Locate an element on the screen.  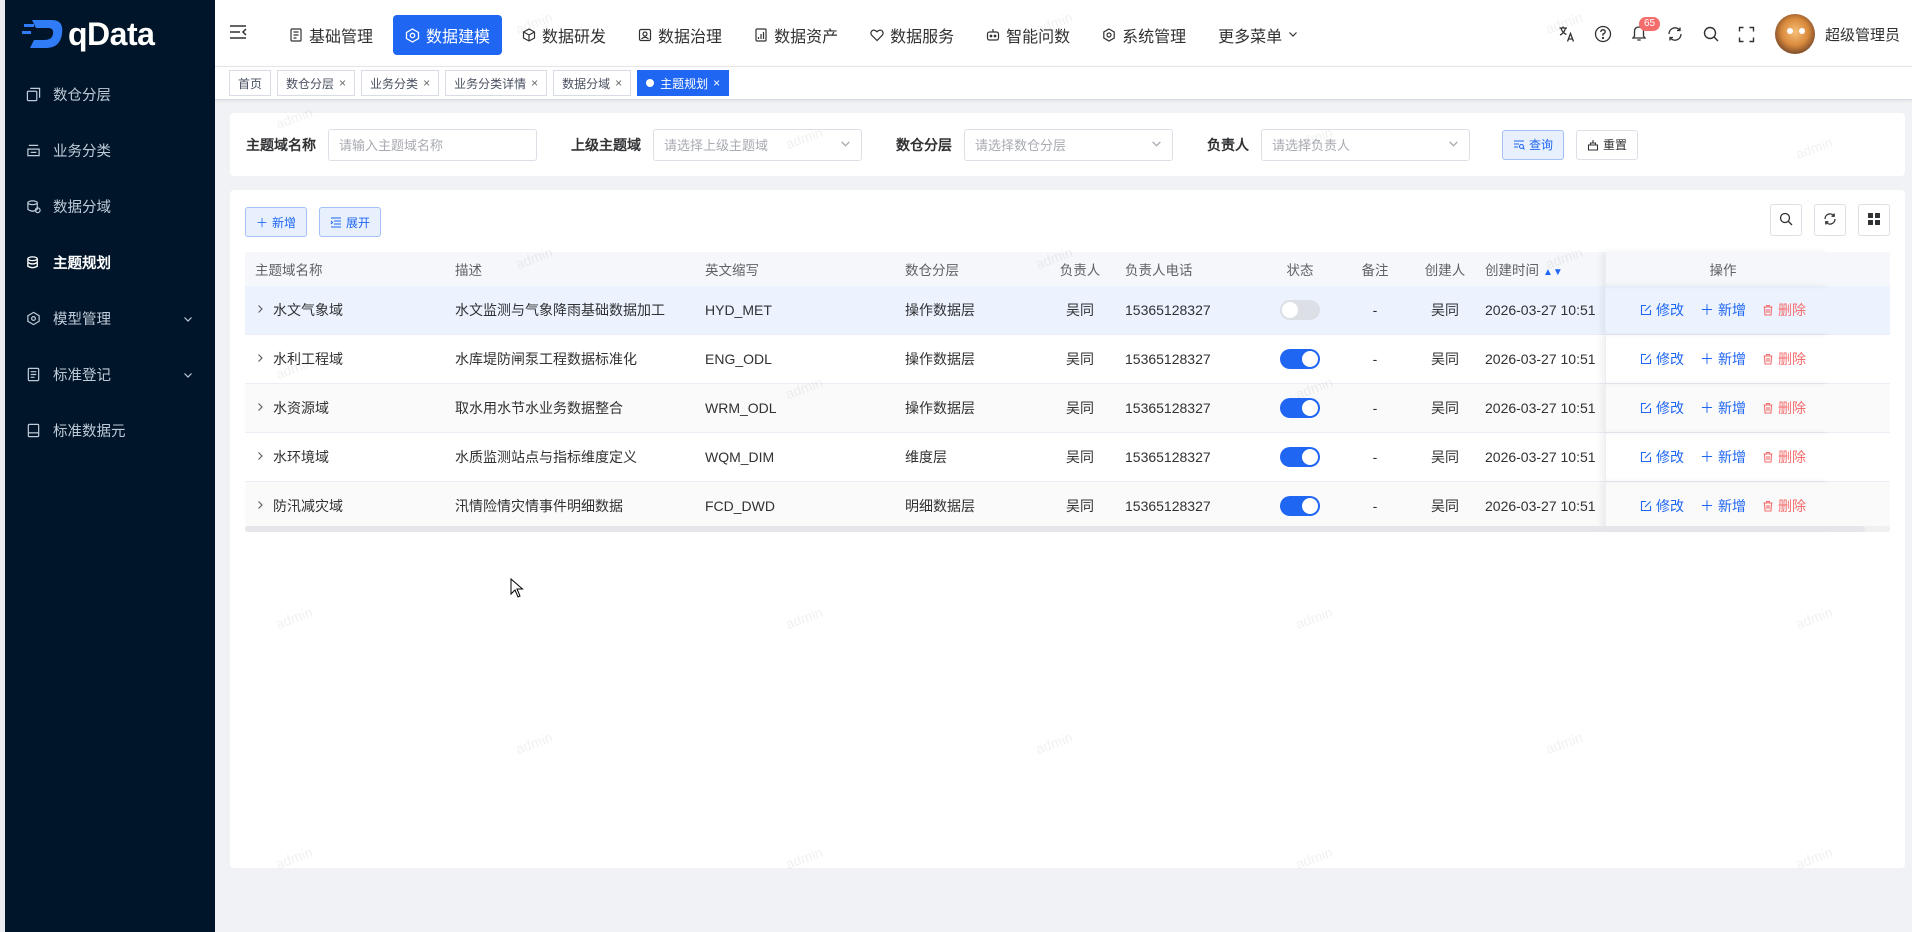
sidebar-item-topic-planning: 主题规划 is located at coordinates (110, 262).